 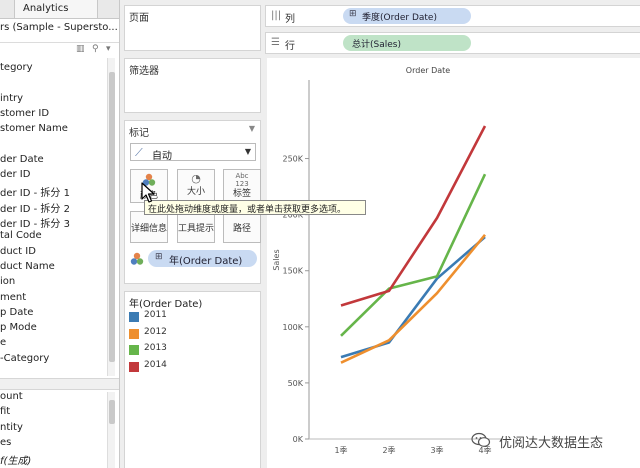 What do you see at coordinates (111, 430) in the screenshot?
I see `measures-scrollbar` at bounding box center [111, 430].